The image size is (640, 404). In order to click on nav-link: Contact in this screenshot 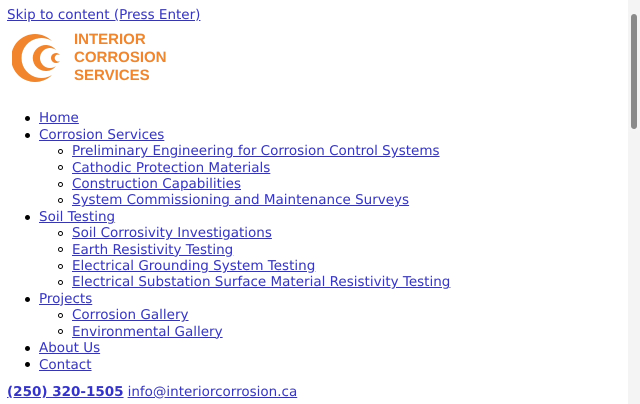, I will do `click(65, 364)`.